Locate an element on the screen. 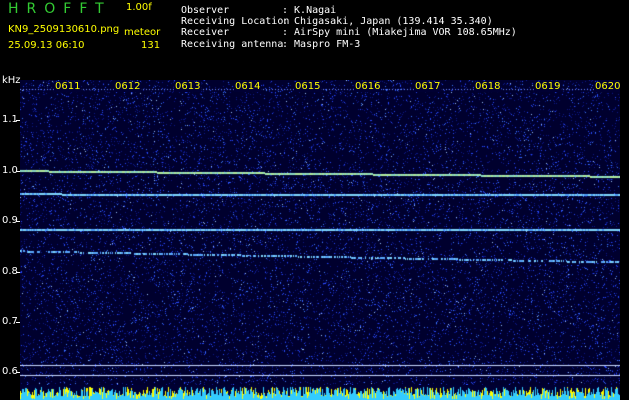 The image size is (629, 400). observer-key: Observer is located at coordinates (205, 10).